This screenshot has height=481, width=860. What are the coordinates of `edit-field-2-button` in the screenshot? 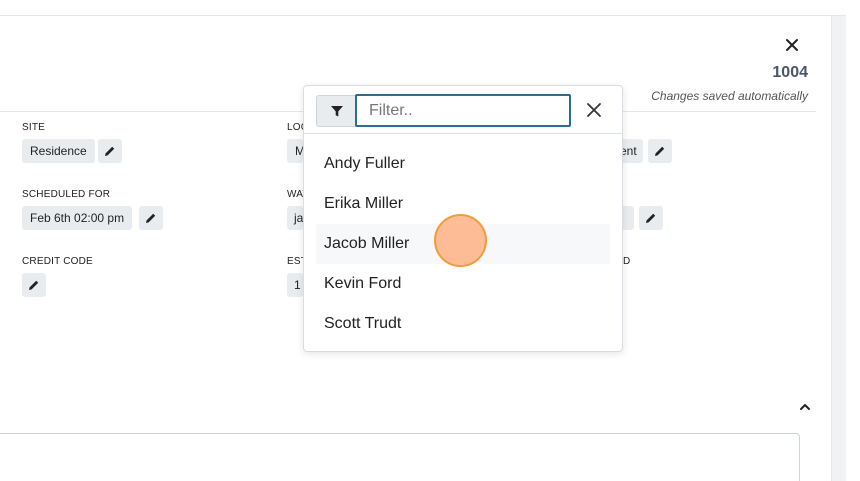 It's located at (651, 218).